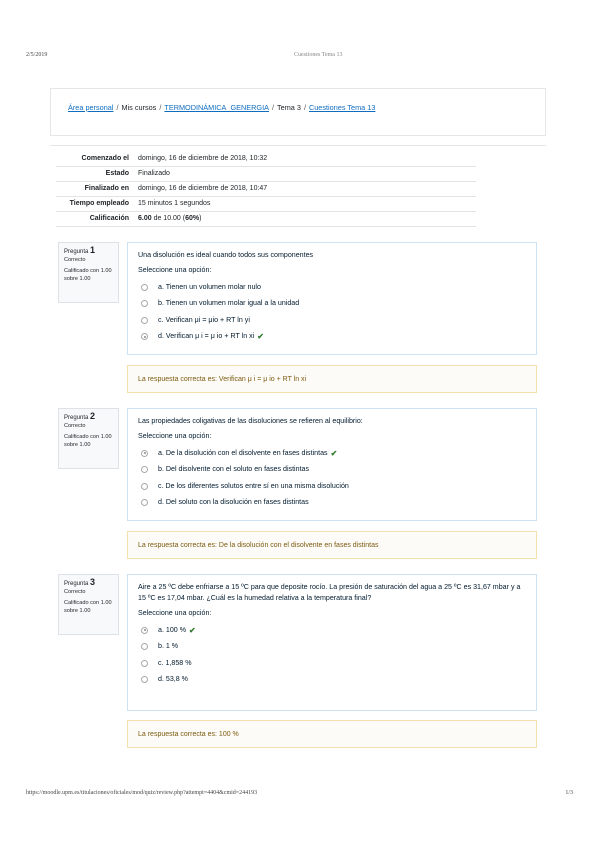 This screenshot has width=599, height=848. I want to click on question-number: Pregunta 2, so click(88, 417).